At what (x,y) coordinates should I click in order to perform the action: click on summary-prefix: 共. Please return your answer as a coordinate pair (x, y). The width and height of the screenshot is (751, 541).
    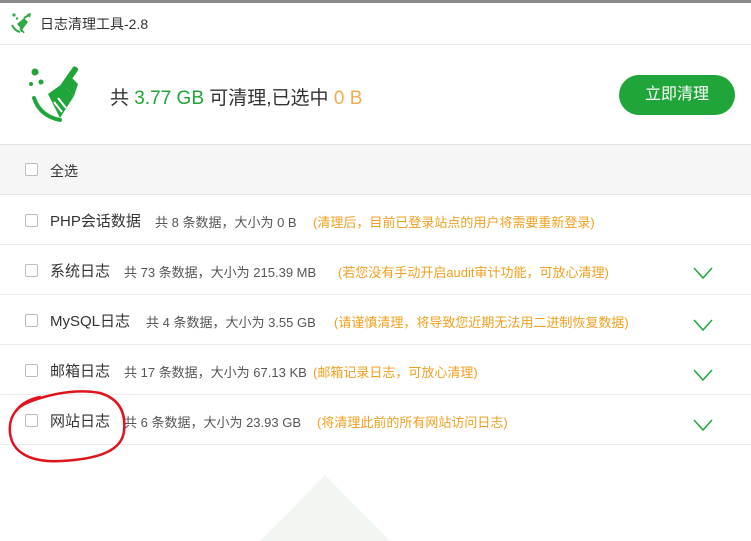
    Looking at the image, I should click on (122, 98).